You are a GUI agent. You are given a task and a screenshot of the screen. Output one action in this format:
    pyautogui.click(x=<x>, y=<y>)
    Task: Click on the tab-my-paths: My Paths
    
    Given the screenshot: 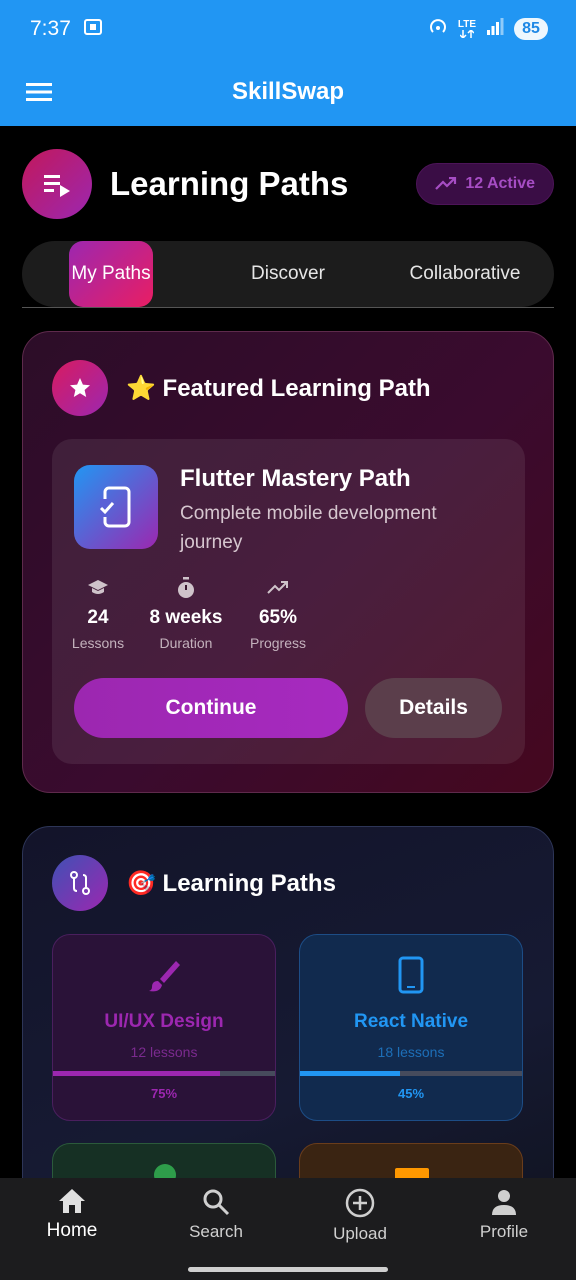 What is the action you would take?
    pyautogui.click(x=111, y=274)
    